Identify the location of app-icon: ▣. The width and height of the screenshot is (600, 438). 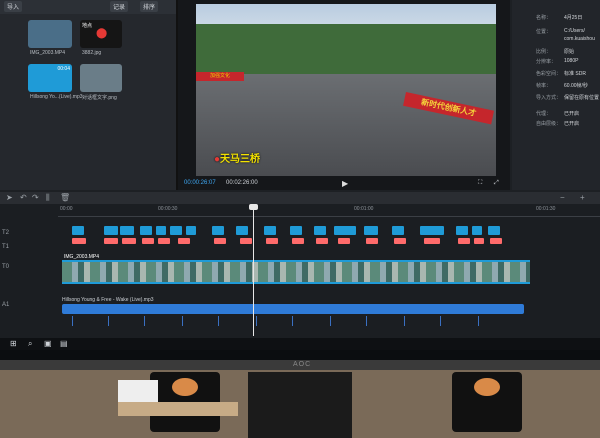
(48, 343).